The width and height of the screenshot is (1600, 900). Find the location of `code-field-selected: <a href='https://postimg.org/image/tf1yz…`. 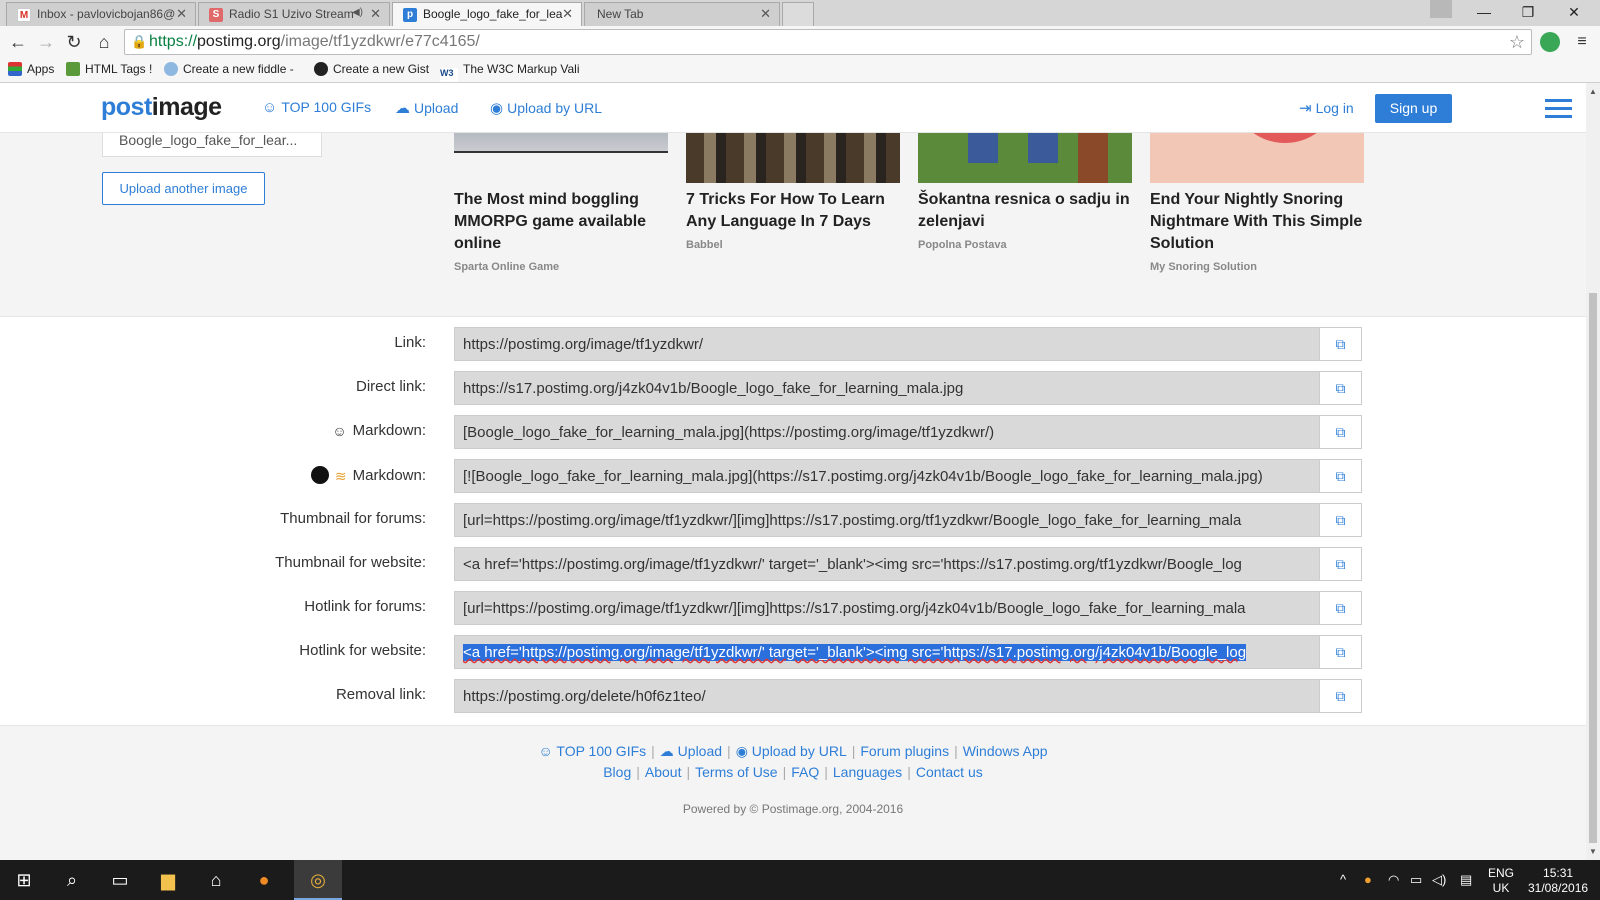

code-field-selected: <a href='https://postimg.org/image/tf1yz… is located at coordinates (887, 652).